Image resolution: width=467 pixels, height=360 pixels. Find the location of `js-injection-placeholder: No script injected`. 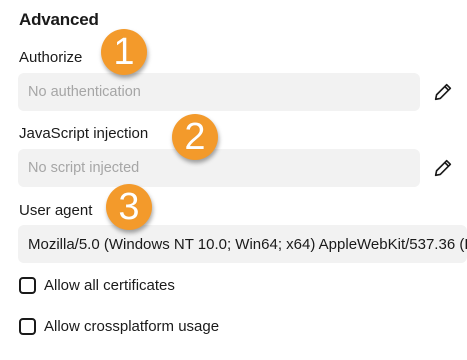

js-injection-placeholder: No script injected is located at coordinates (84, 168).